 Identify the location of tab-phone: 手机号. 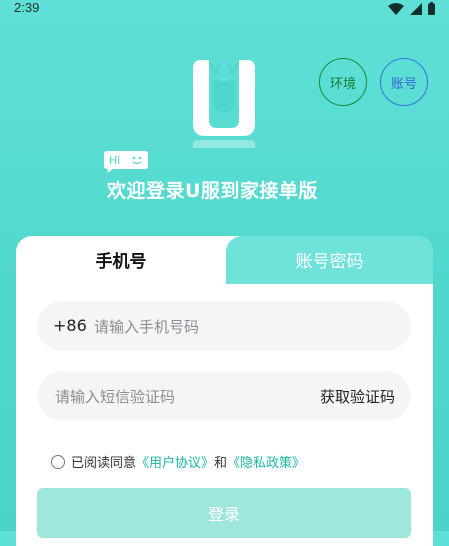
(121, 259).